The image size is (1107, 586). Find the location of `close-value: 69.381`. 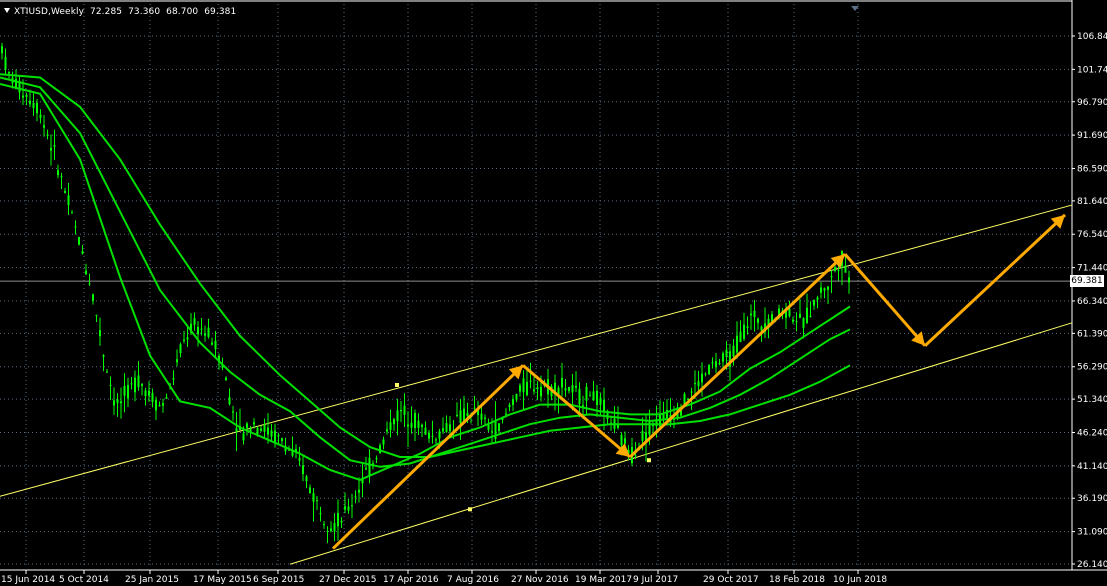

close-value: 69.381 is located at coordinates (220, 12).